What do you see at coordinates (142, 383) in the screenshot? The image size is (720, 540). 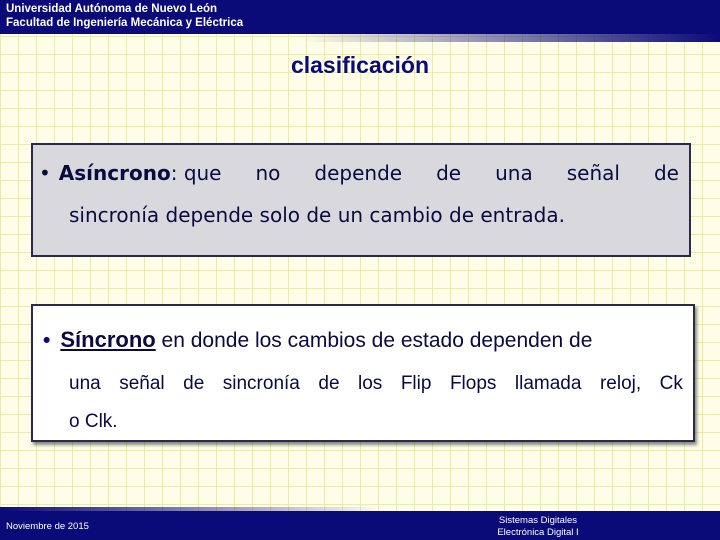 I see `sincrono-word: señal` at bounding box center [142, 383].